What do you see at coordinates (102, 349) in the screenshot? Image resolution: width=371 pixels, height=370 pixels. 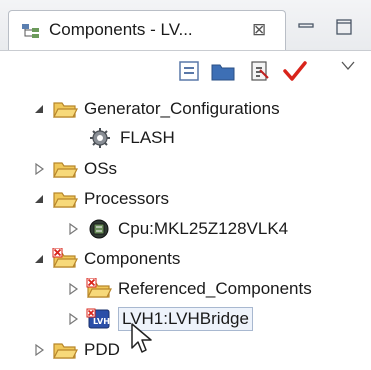 I see `tree-item-label: PDD` at bounding box center [102, 349].